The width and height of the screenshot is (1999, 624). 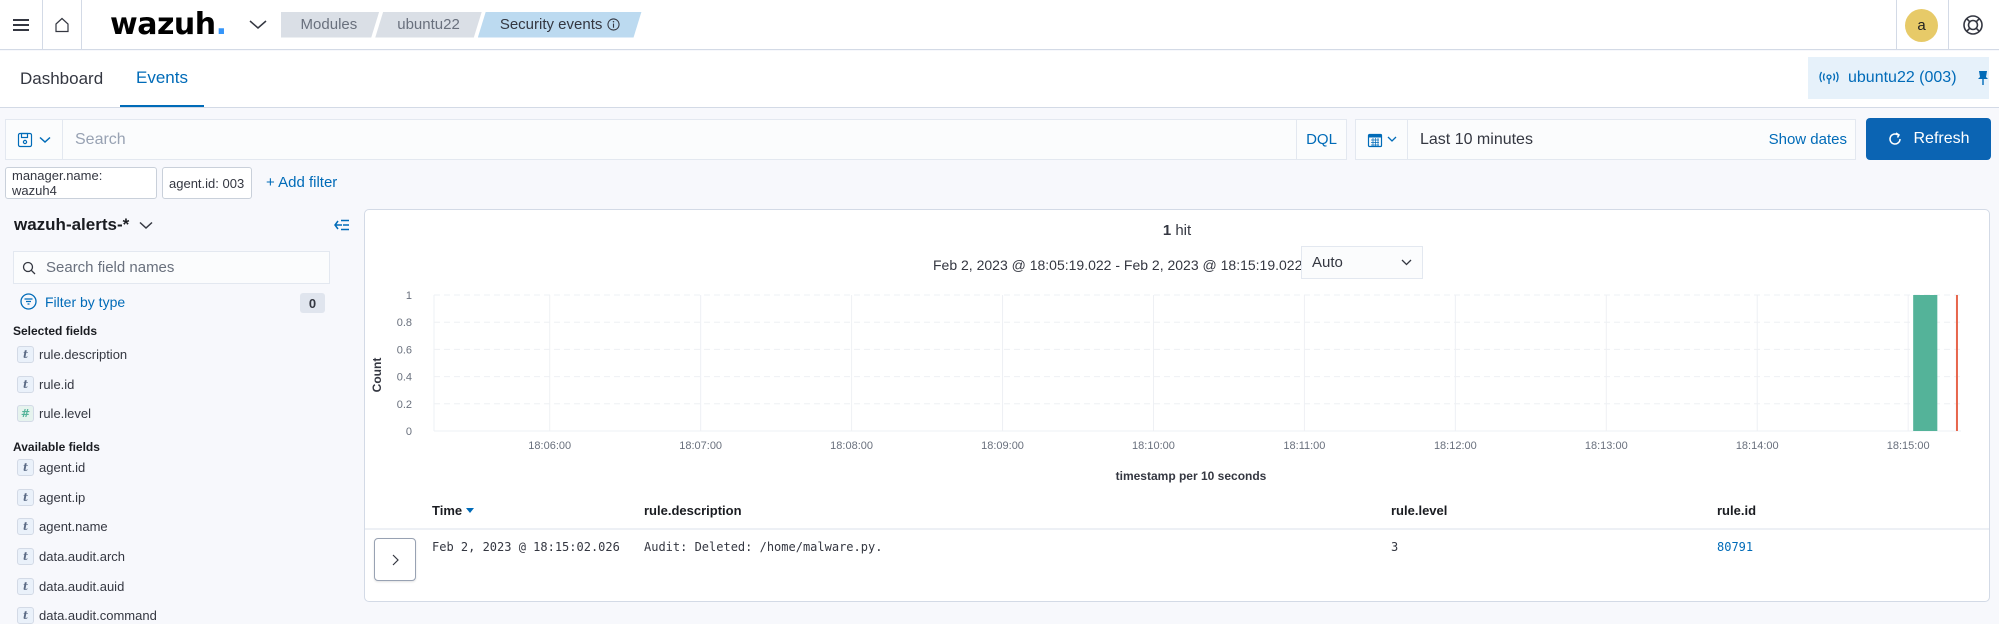 What do you see at coordinates (70, 586) in the screenshot?
I see `field-item: t data.audit.auid` at bounding box center [70, 586].